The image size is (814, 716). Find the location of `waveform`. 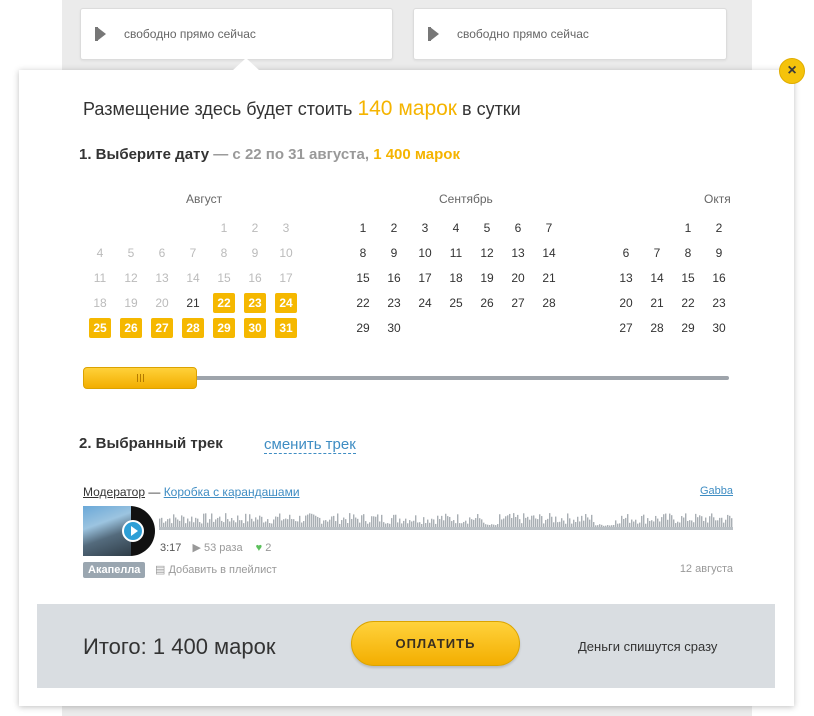

waveform is located at coordinates (446, 521).